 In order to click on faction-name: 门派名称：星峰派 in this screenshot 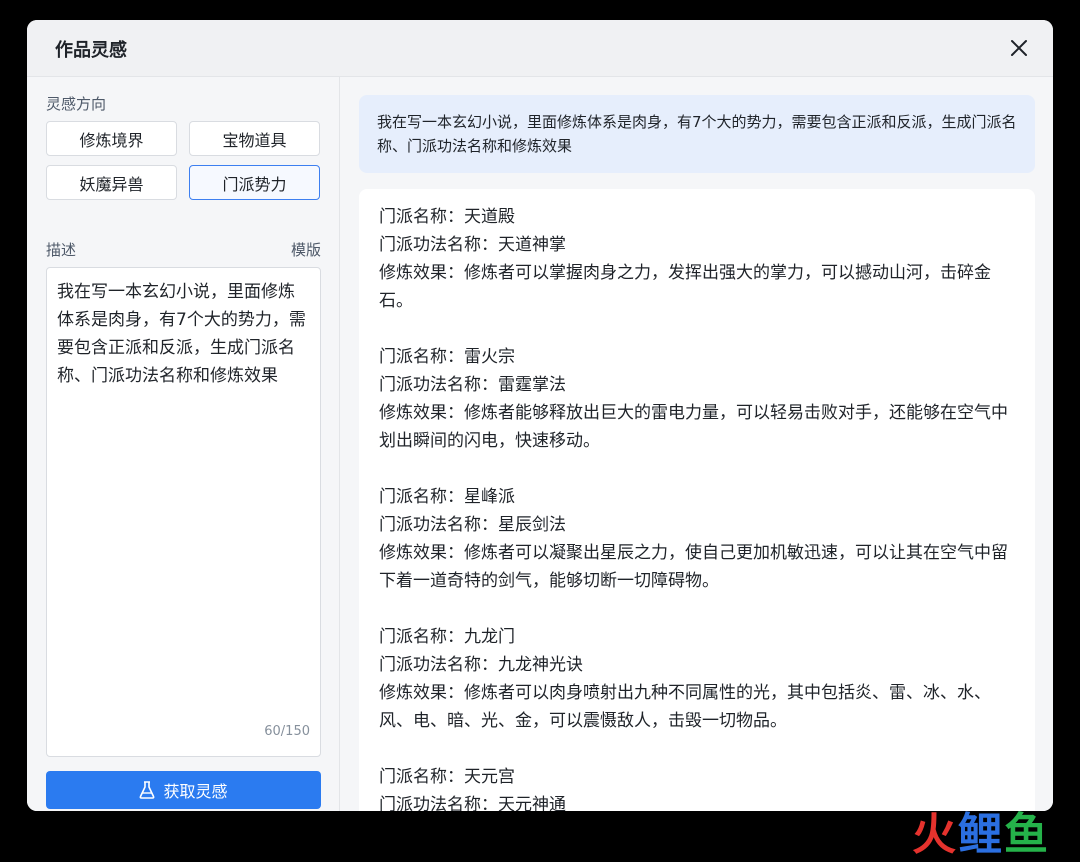, I will do `click(447, 497)`.